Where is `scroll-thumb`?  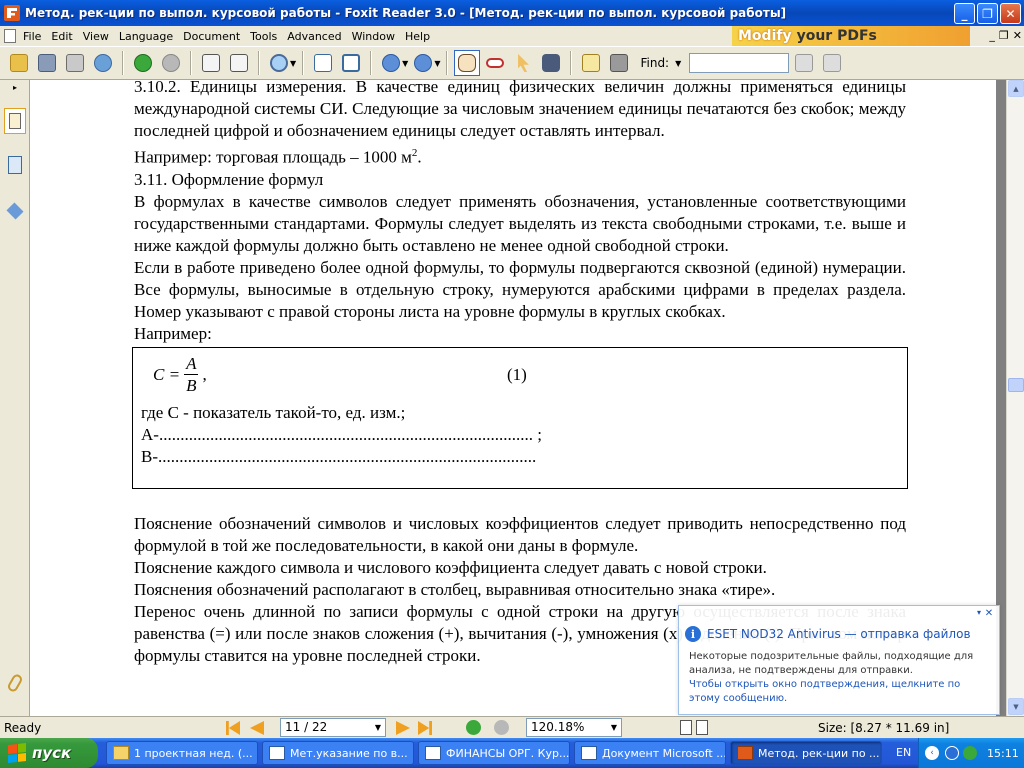 scroll-thumb is located at coordinates (1016, 385).